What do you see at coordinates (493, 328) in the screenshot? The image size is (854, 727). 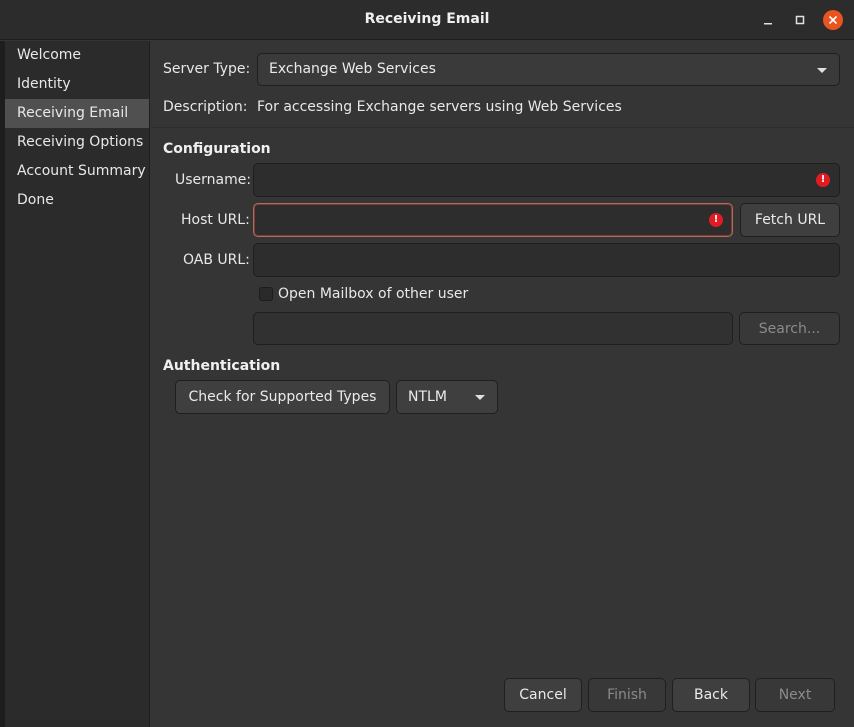 I see `other-user-field` at bounding box center [493, 328].